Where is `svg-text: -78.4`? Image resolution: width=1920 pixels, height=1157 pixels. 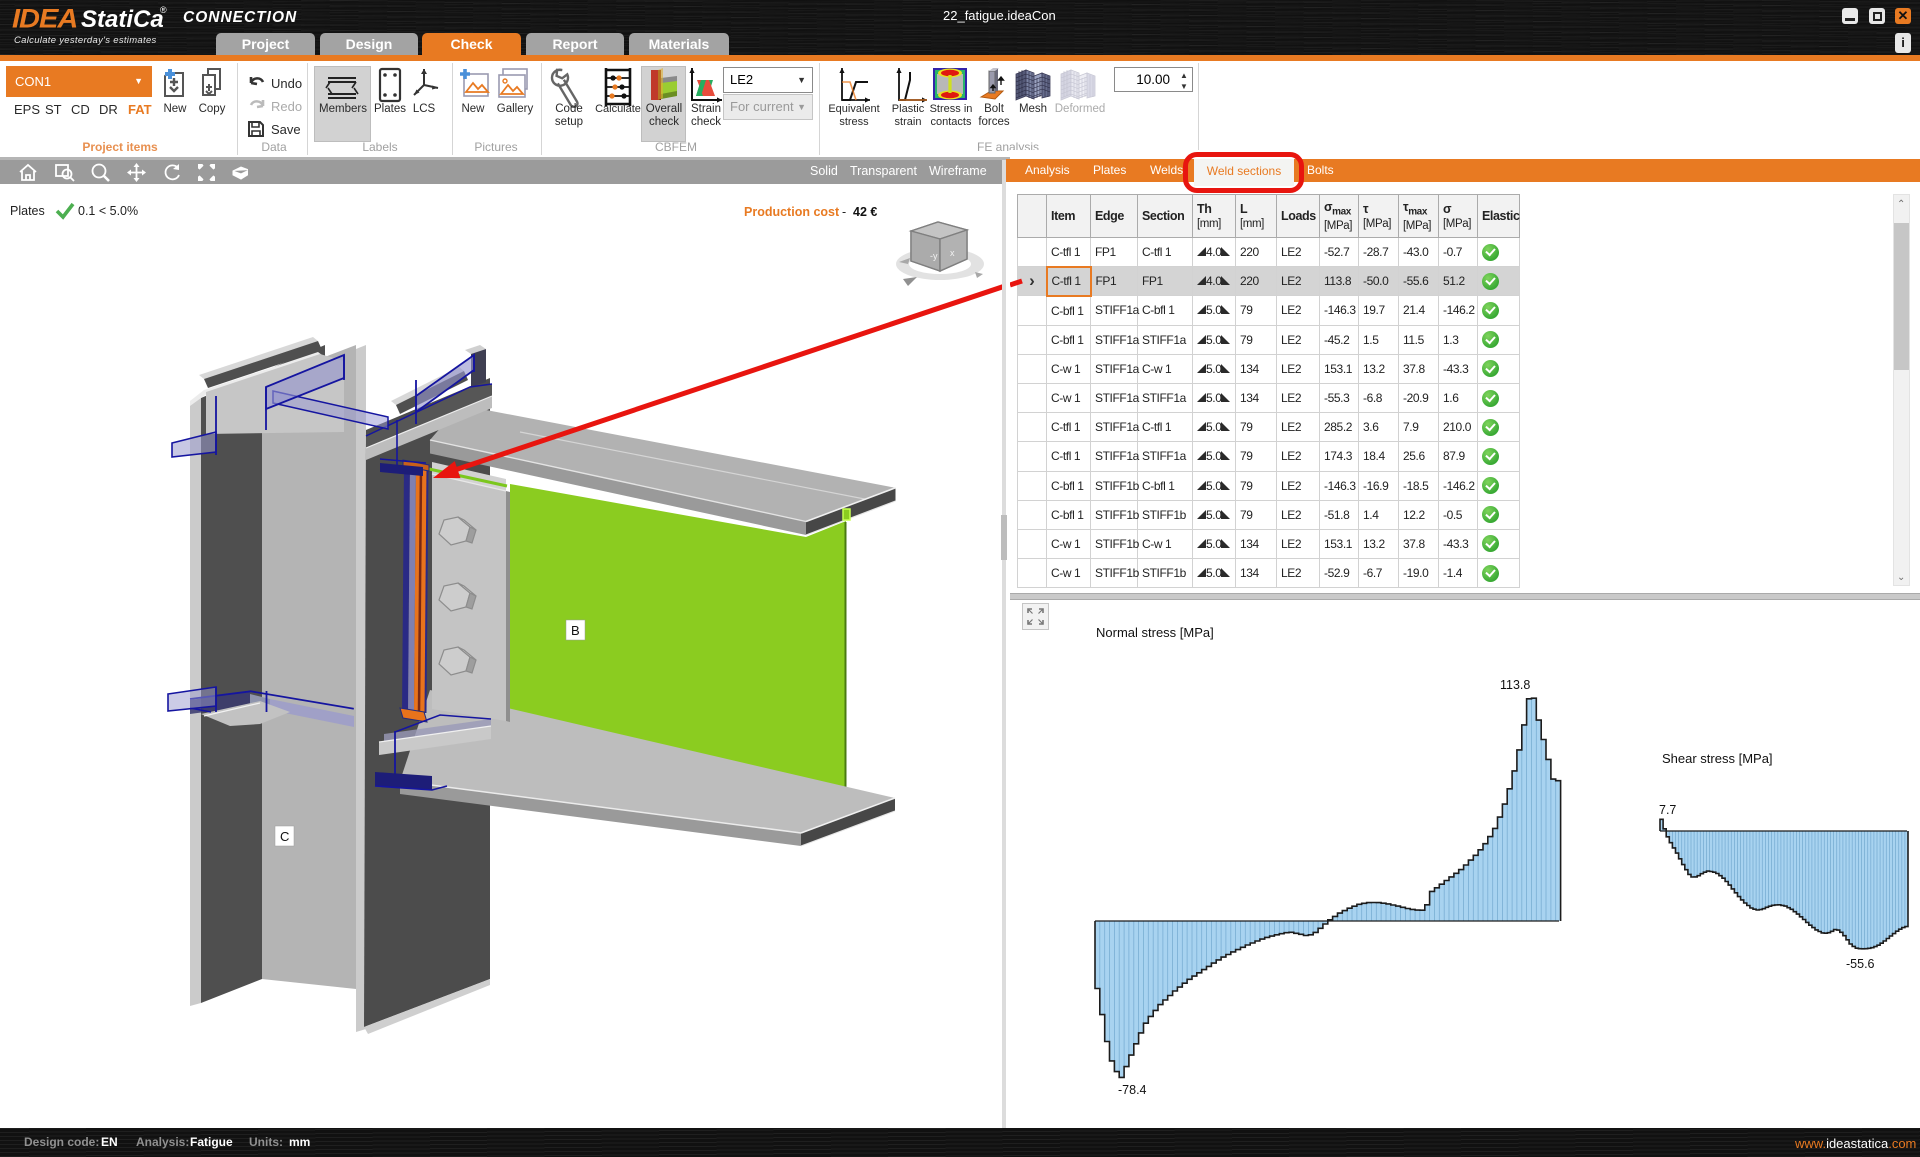 svg-text: -78.4 is located at coordinates (1132, 1090).